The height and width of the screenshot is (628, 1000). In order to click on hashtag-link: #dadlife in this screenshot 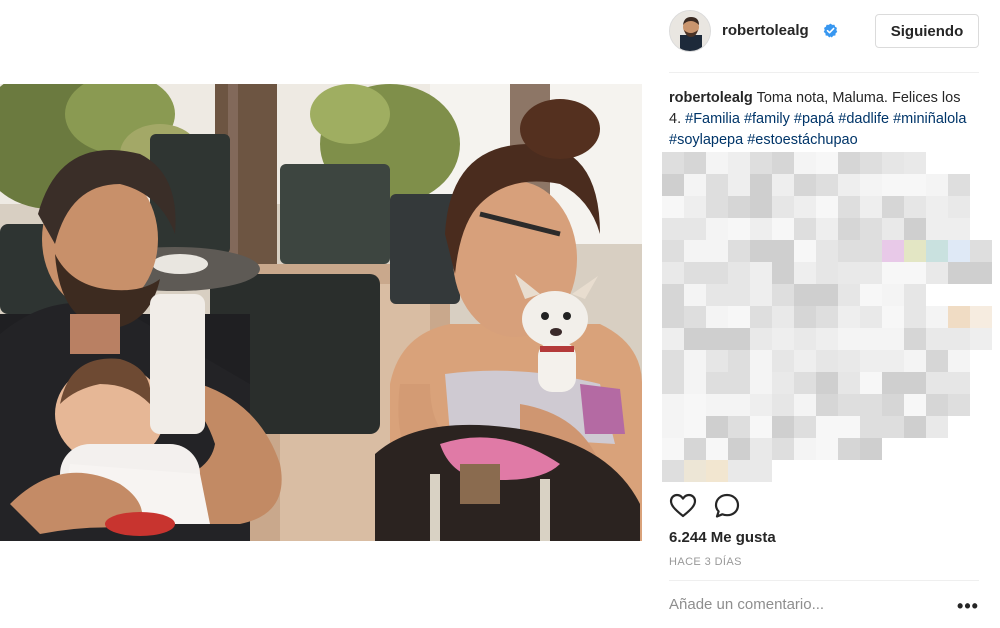, I will do `click(863, 119)`.